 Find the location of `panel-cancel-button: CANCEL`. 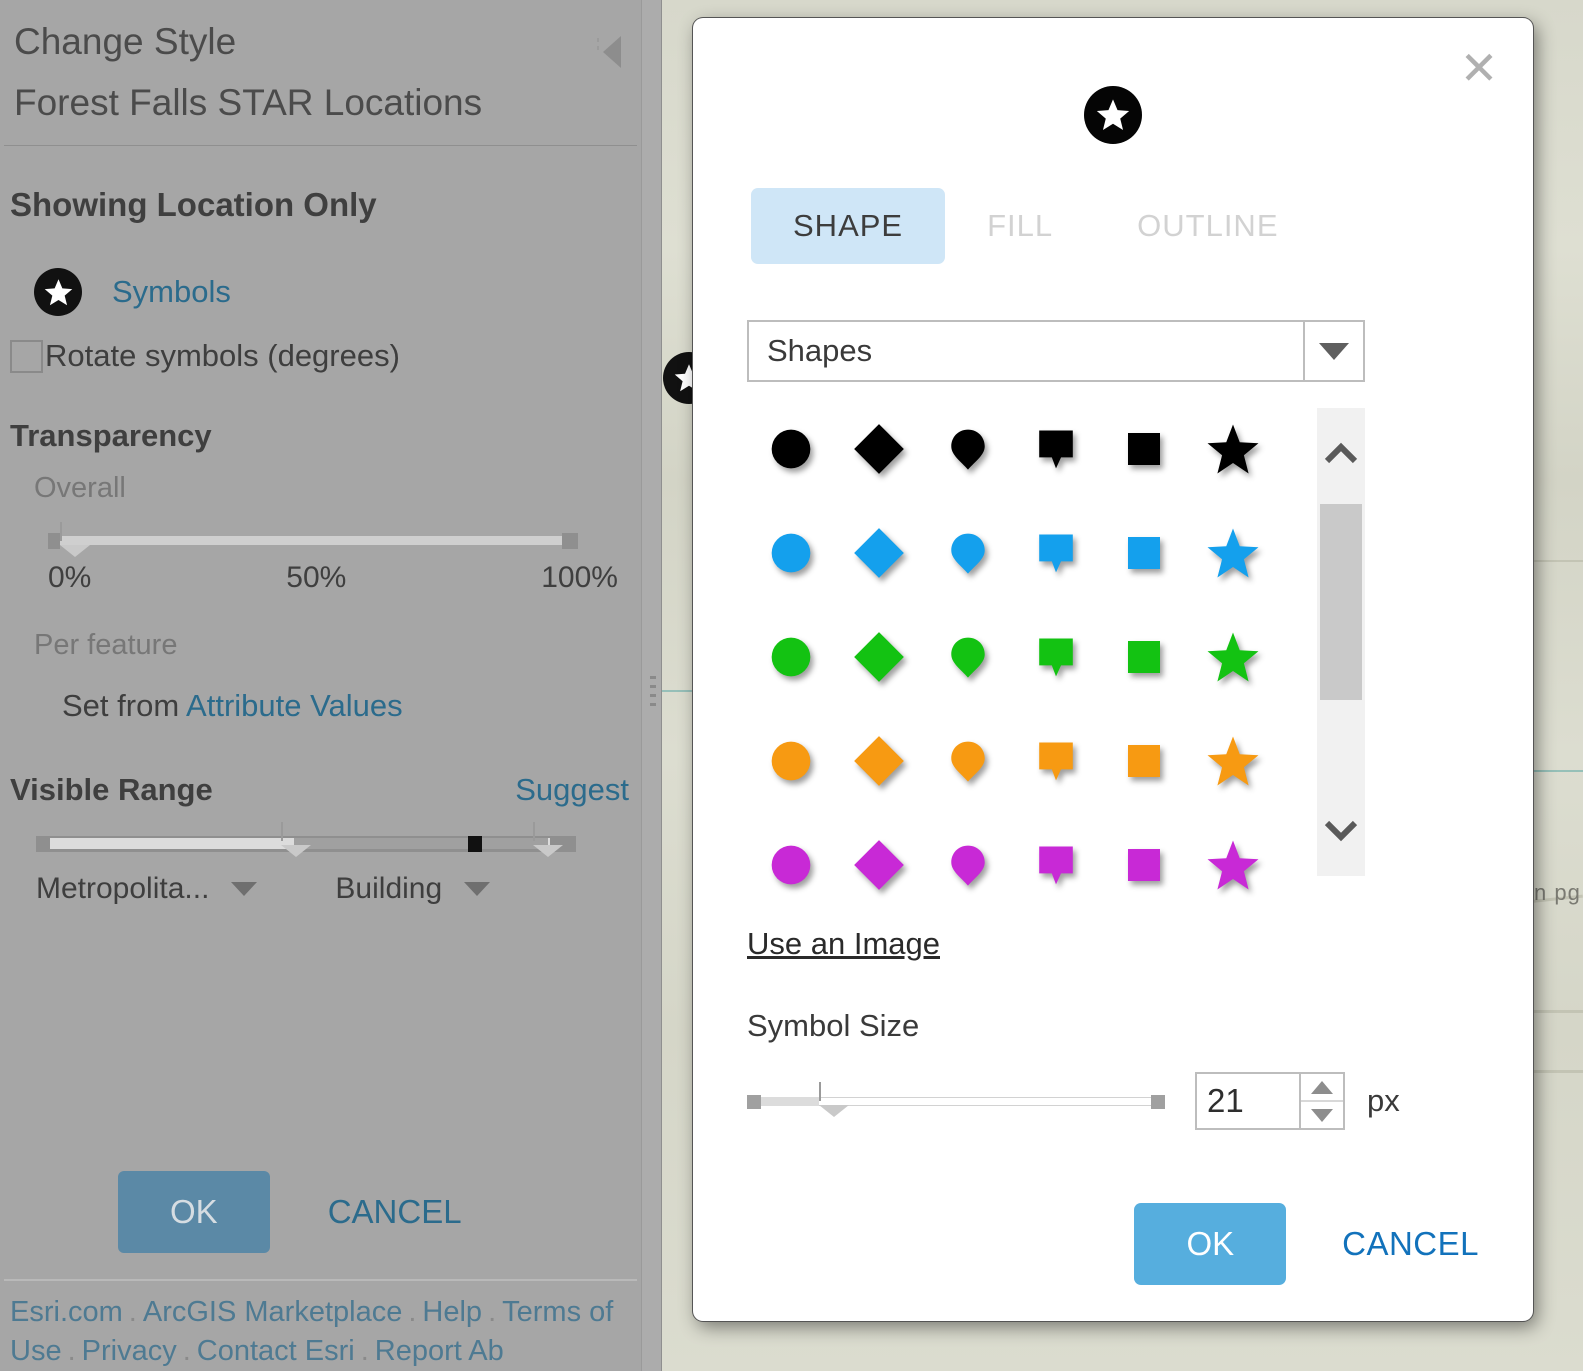

panel-cancel-button: CANCEL is located at coordinates (395, 1212).